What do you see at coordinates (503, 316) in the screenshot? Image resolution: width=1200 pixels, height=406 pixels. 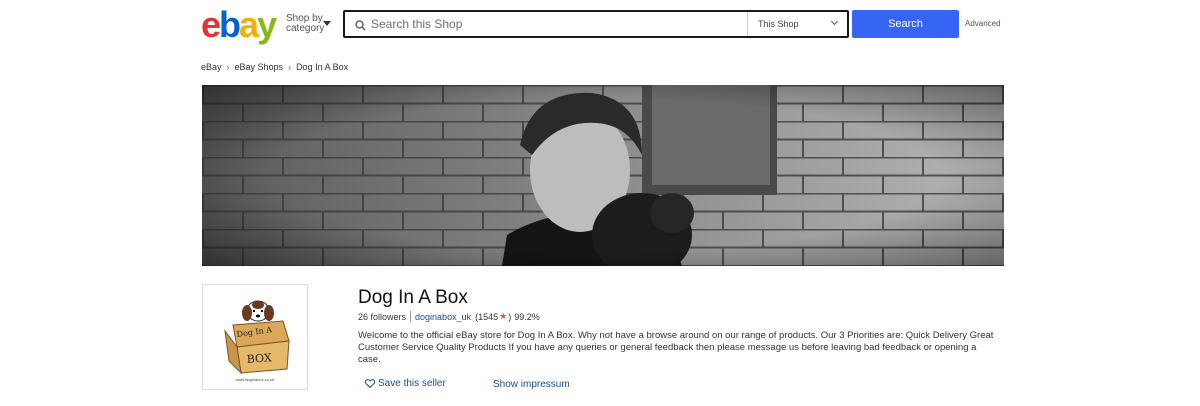 I see `star-icon: ★` at bounding box center [503, 316].